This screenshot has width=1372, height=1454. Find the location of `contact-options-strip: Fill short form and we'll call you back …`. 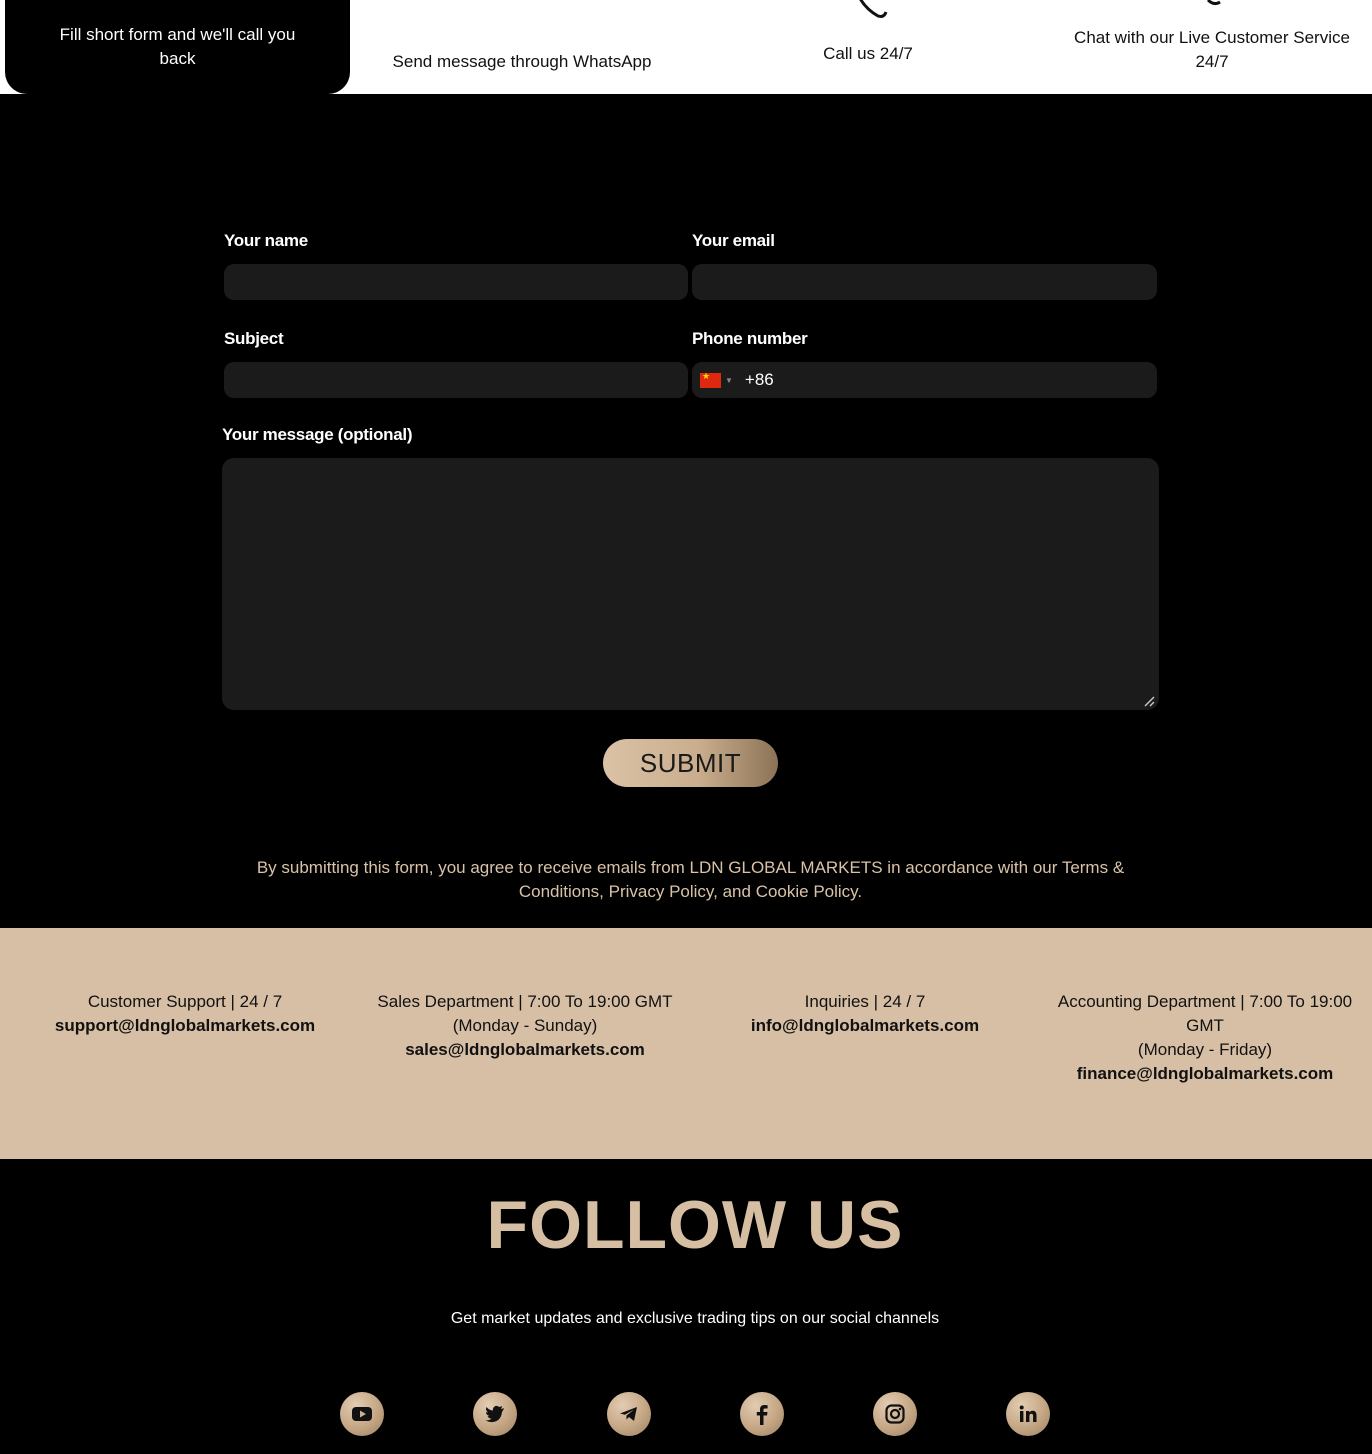

contact-options-strip: Fill short form and we'll call you back … is located at coordinates (686, 47).